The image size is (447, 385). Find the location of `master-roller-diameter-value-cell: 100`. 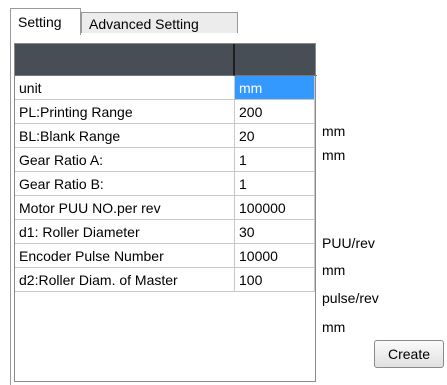

master-roller-diameter-value-cell: 100 is located at coordinates (275, 280).